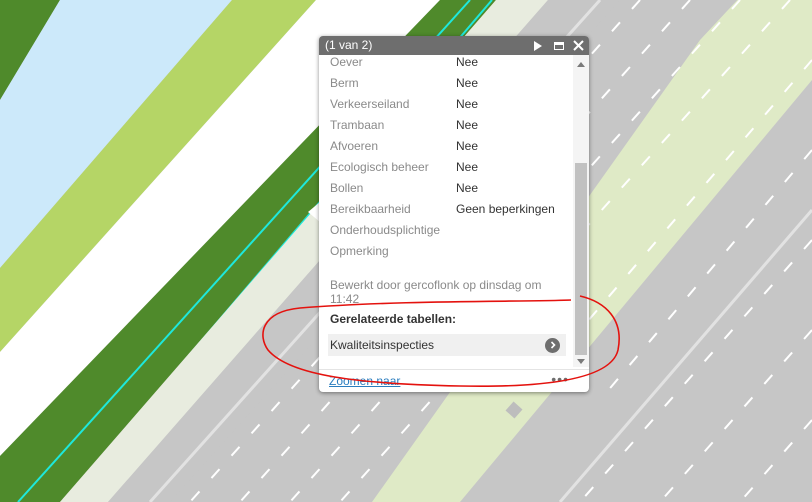  I want to click on more-options-button: •••, so click(560, 379).